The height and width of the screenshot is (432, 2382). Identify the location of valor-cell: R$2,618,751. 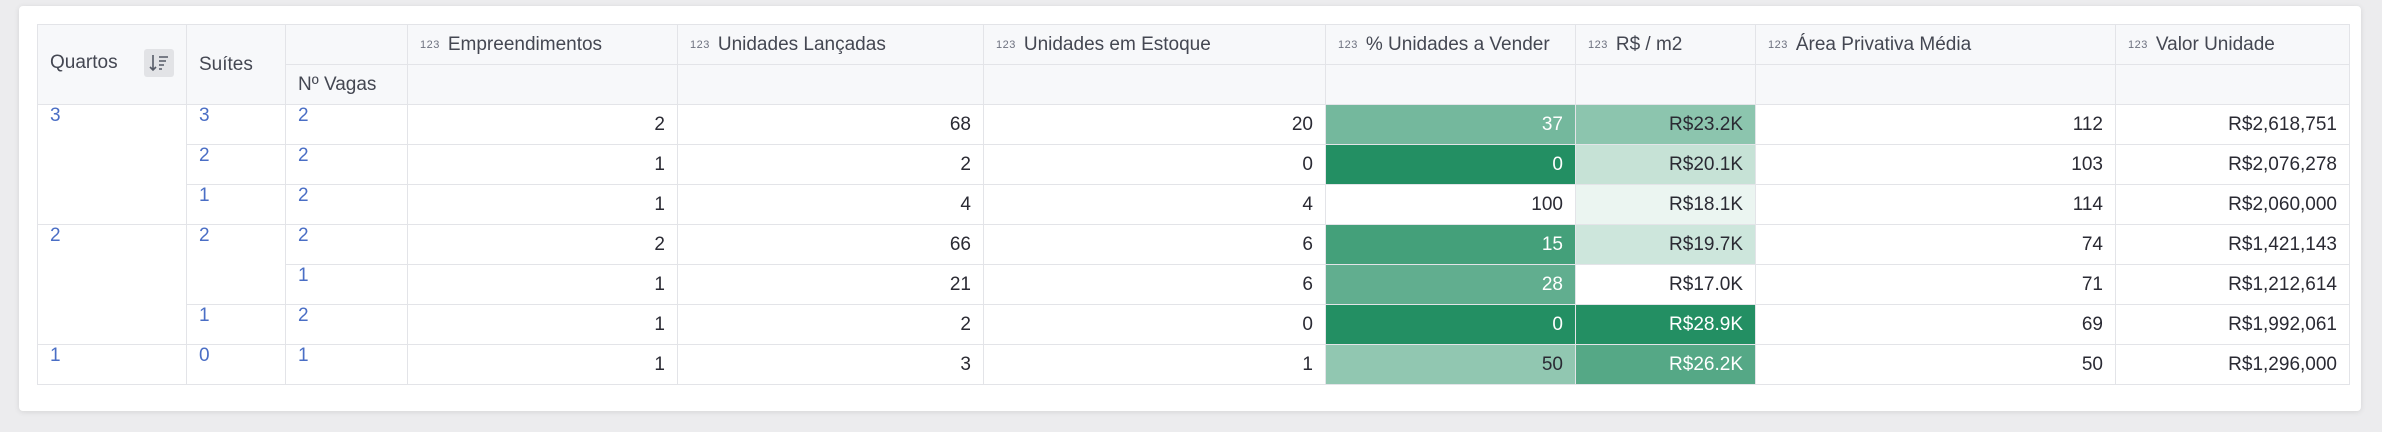
(2232, 124).